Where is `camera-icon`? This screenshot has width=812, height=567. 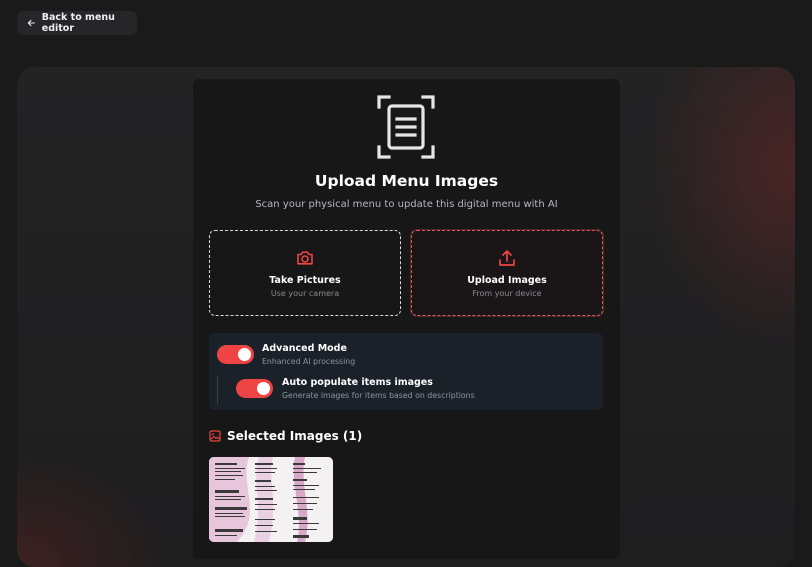 camera-icon is located at coordinates (305, 258).